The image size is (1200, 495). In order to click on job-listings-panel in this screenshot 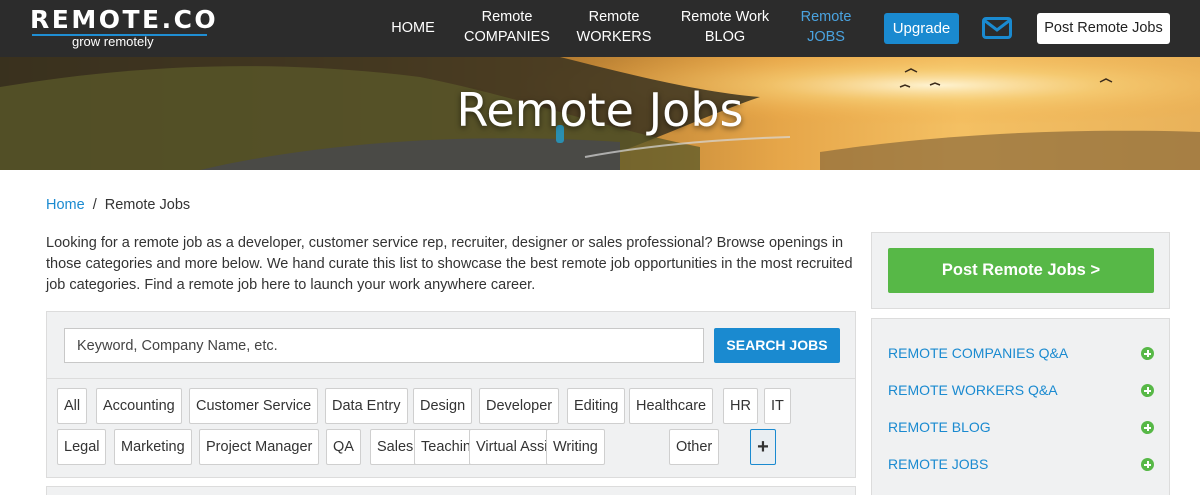, I will do `click(451, 490)`.